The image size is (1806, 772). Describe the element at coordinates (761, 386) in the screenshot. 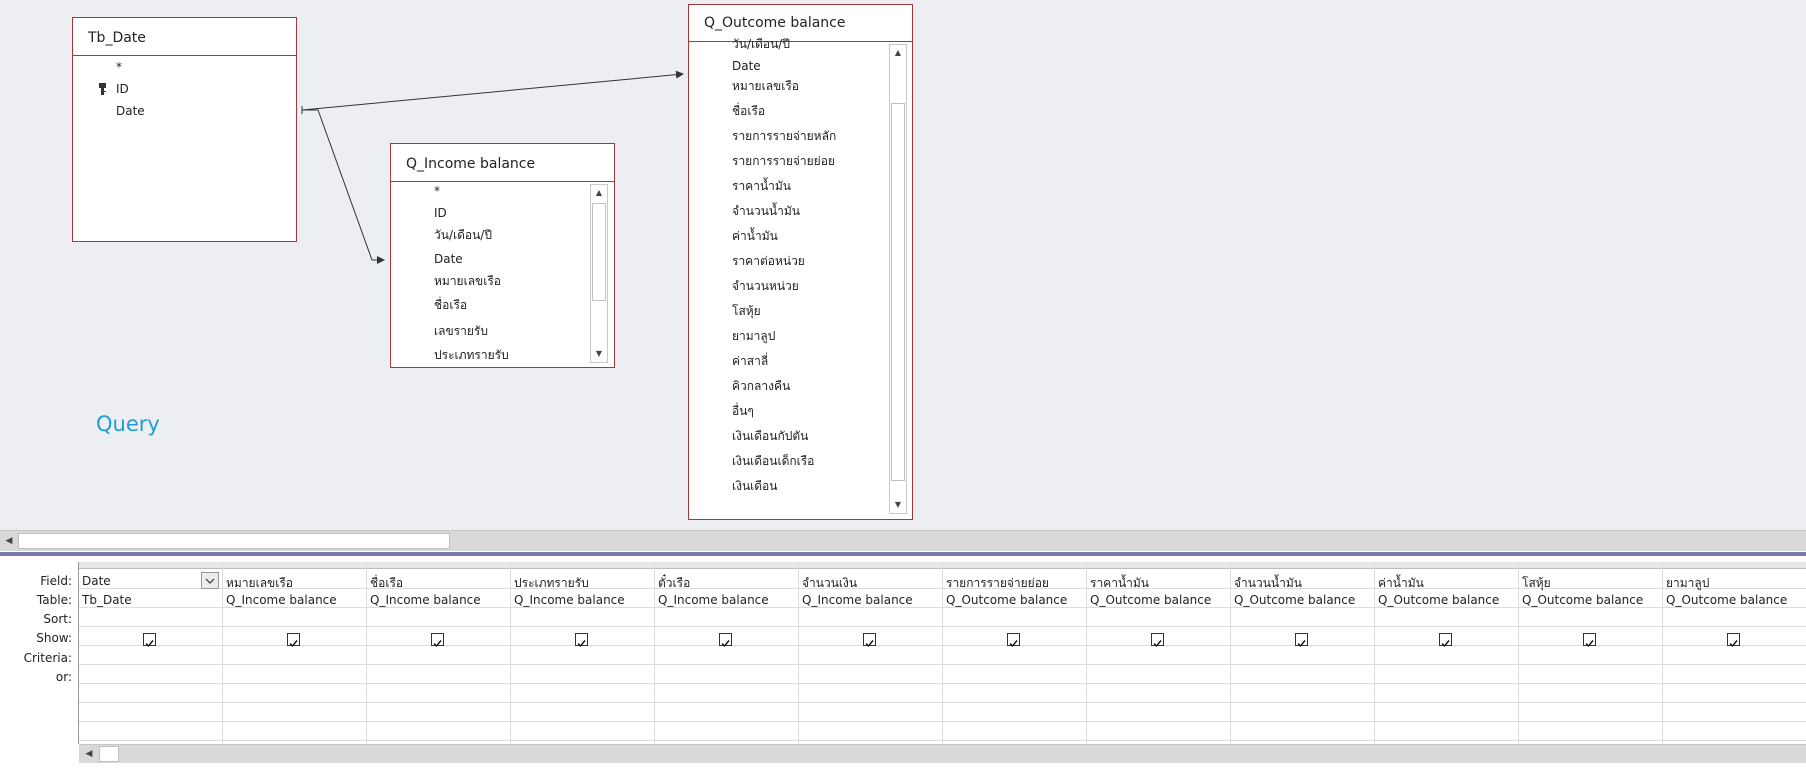

I see `field-item: คิวกลางคืน` at that location.